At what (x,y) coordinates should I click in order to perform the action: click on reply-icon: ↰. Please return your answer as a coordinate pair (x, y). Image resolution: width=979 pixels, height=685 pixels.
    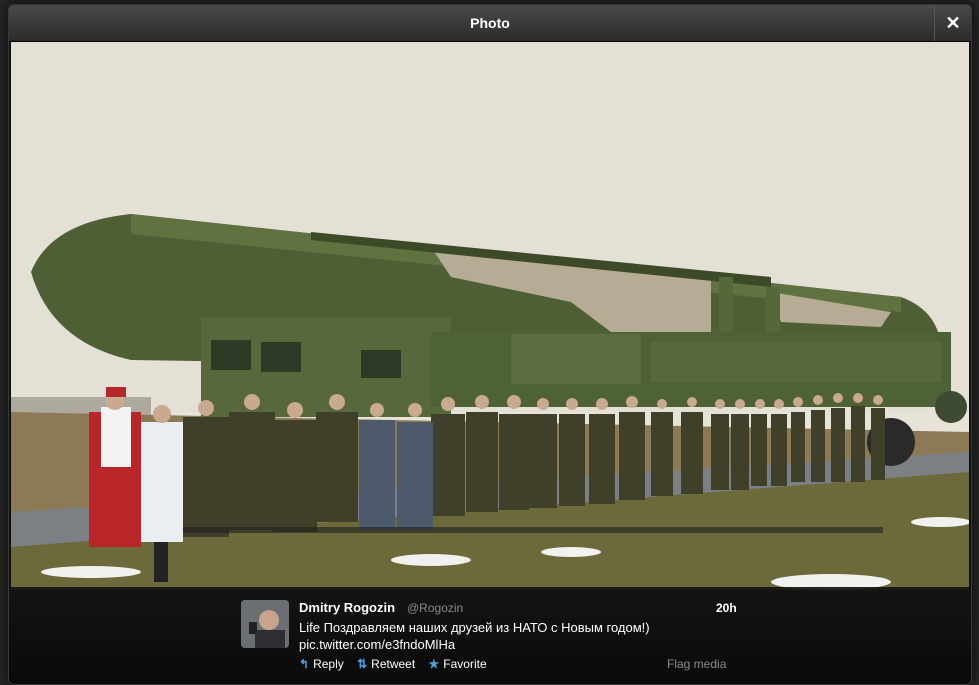
    Looking at the image, I should click on (304, 664).